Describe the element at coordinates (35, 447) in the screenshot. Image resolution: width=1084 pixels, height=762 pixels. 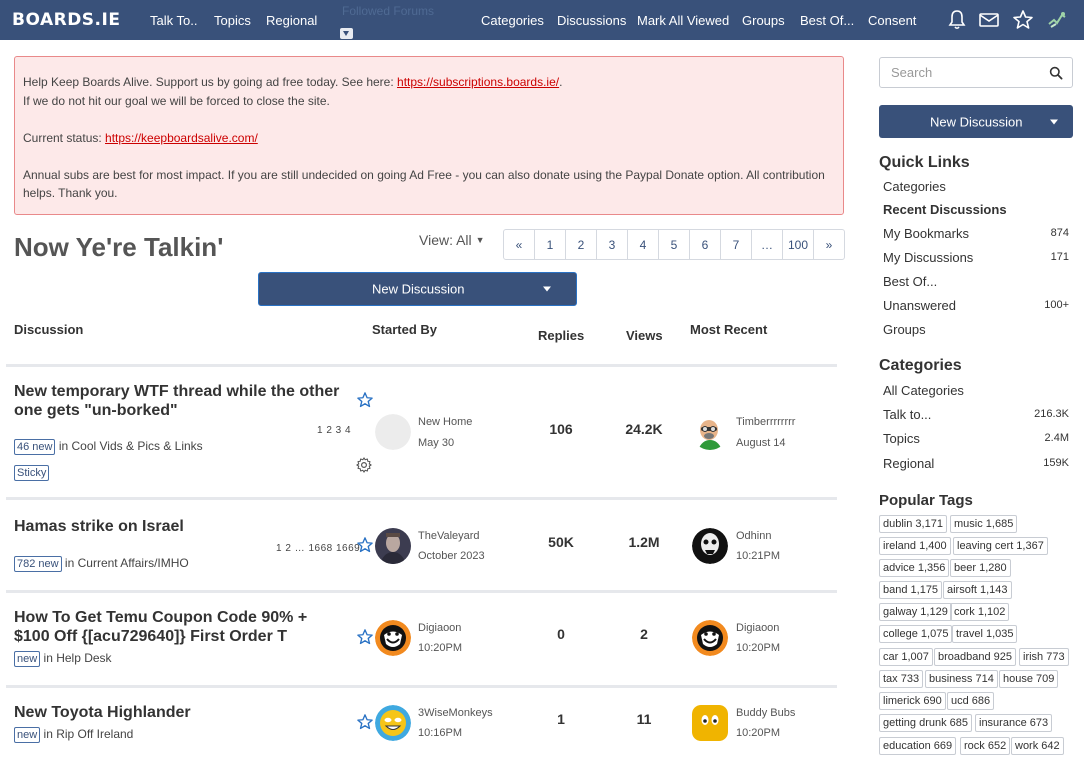
I see `new-count-badge: 46 new` at that location.